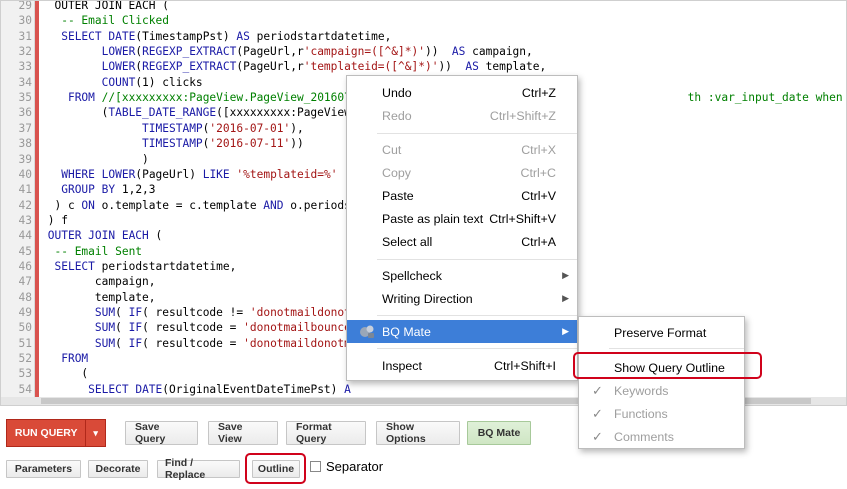 Image resolution: width=847 pixels, height=489 pixels. What do you see at coordinates (25, 159) in the screenshot?
I see `line-number: 39` at bounding box center [25, 159].